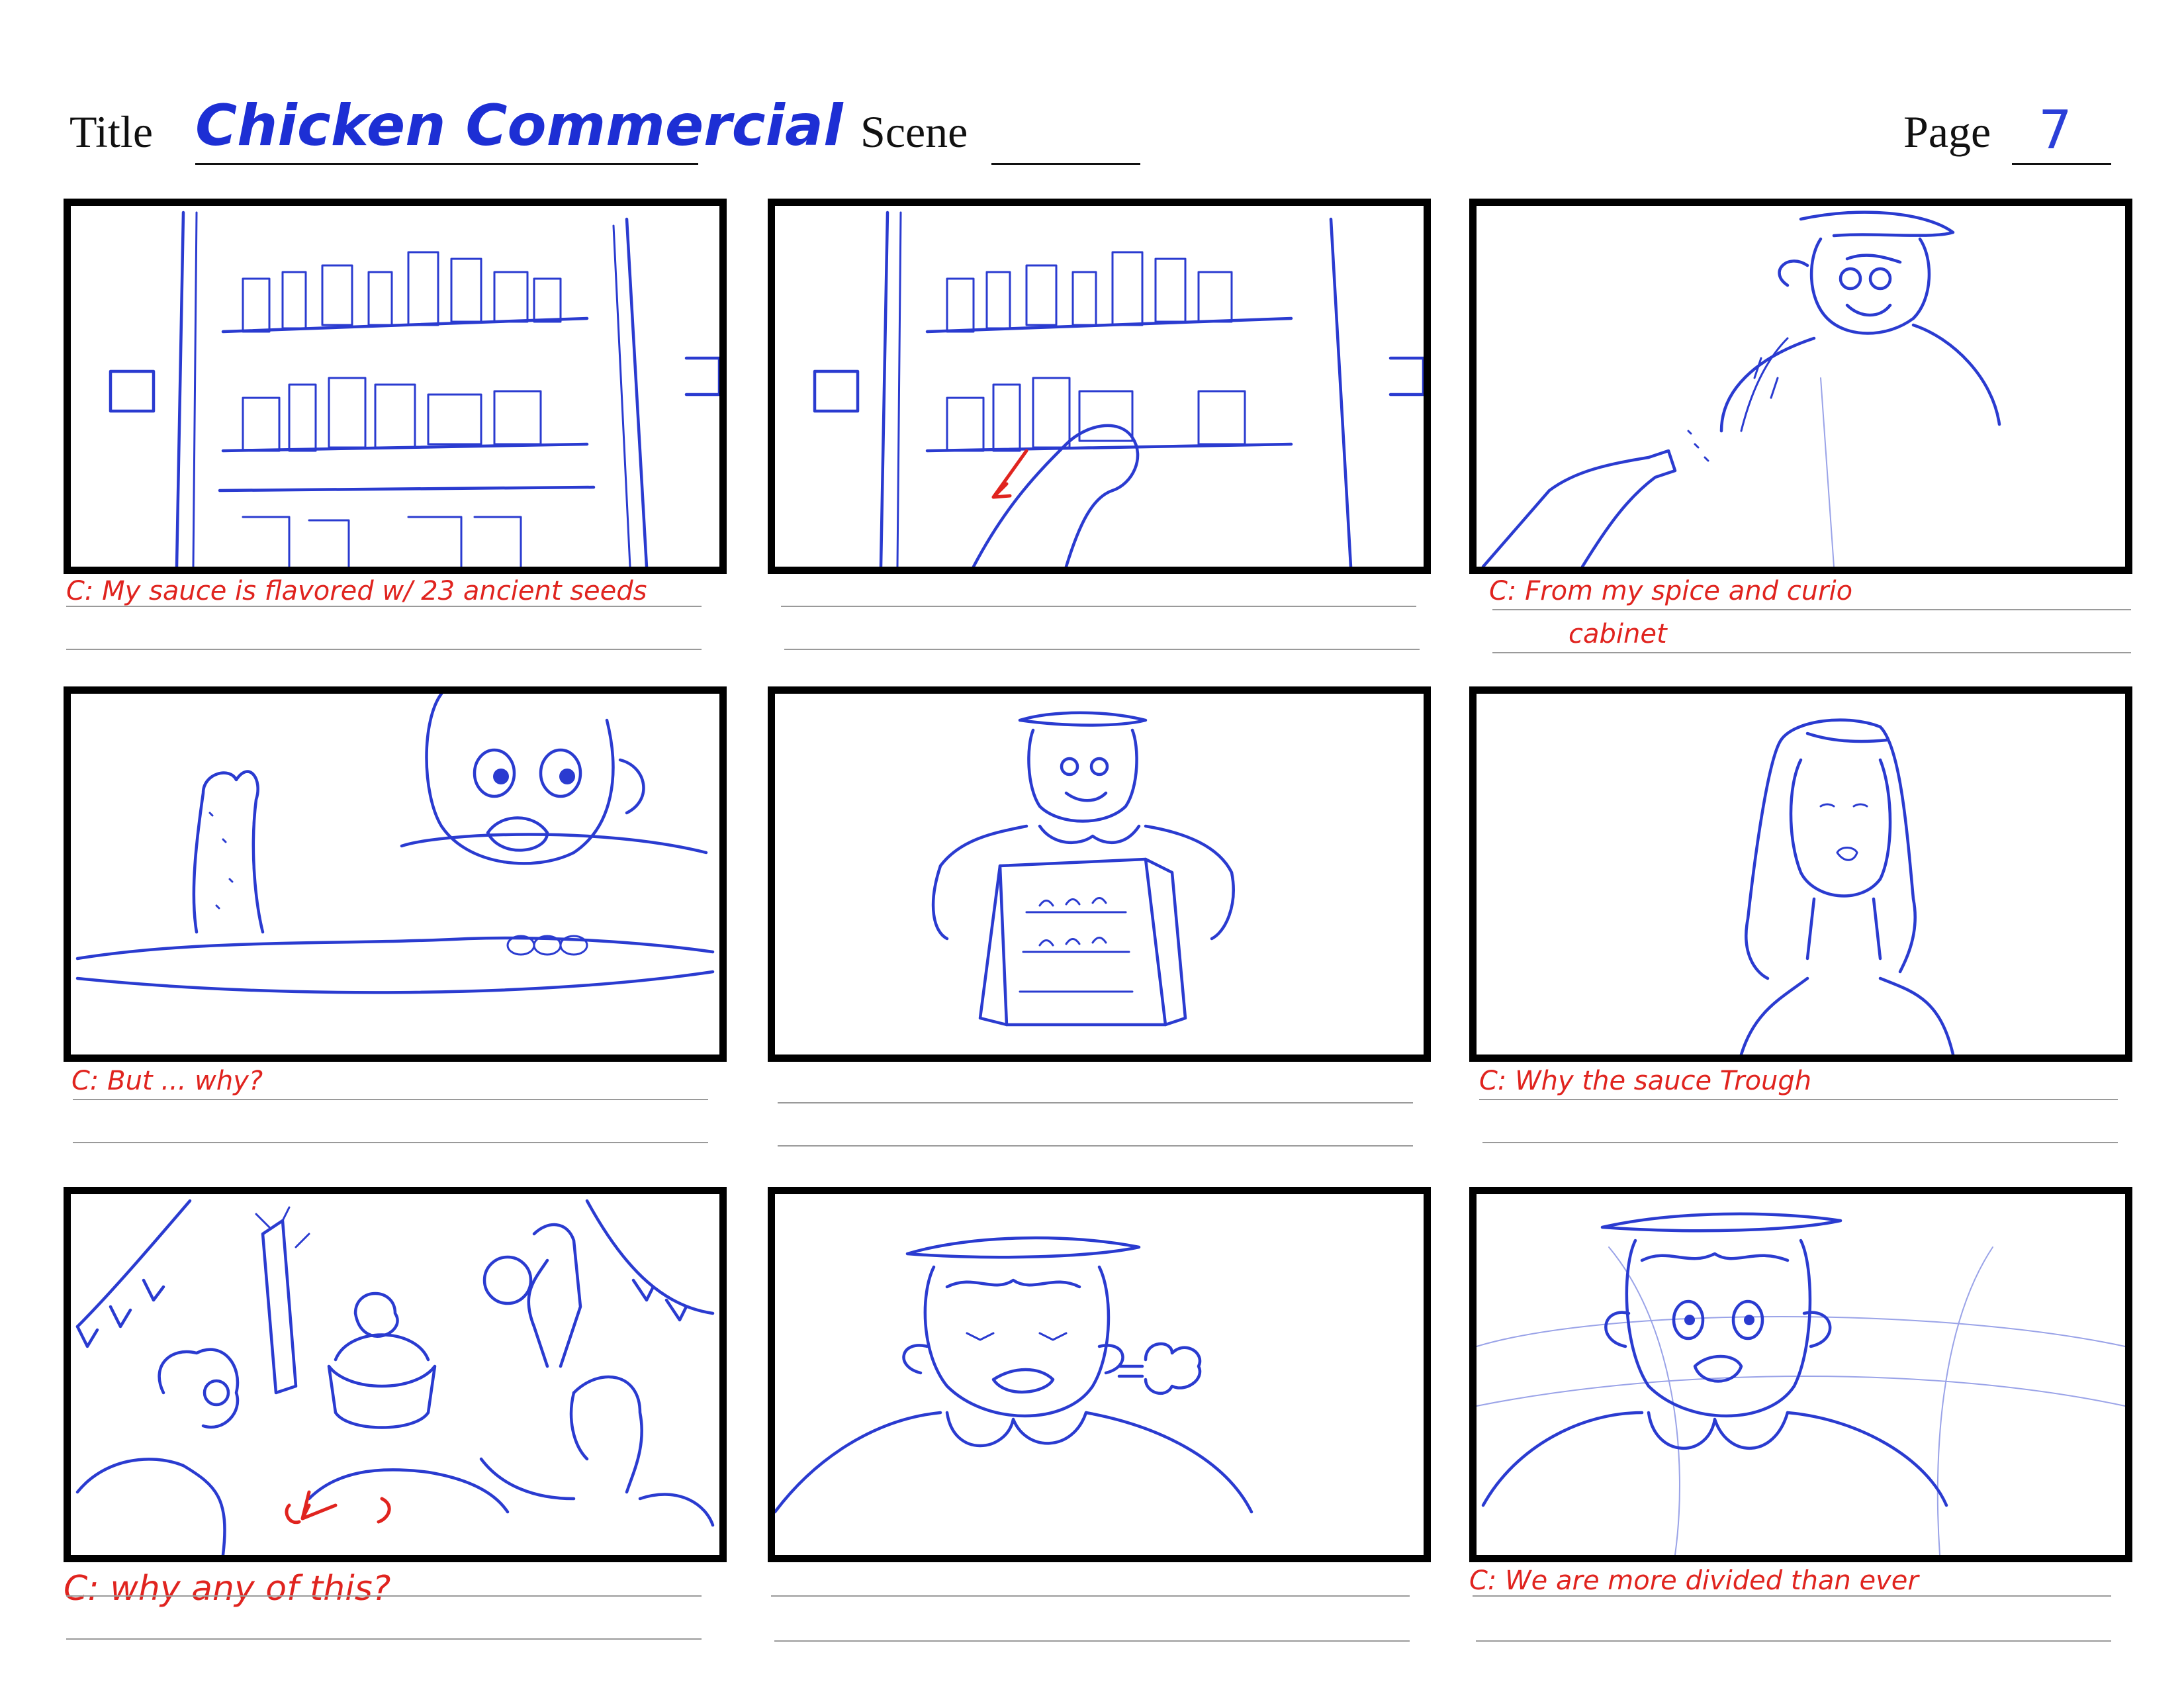  I want to click on panel-9-sketch-chef-worried, so click(1801, 1383).